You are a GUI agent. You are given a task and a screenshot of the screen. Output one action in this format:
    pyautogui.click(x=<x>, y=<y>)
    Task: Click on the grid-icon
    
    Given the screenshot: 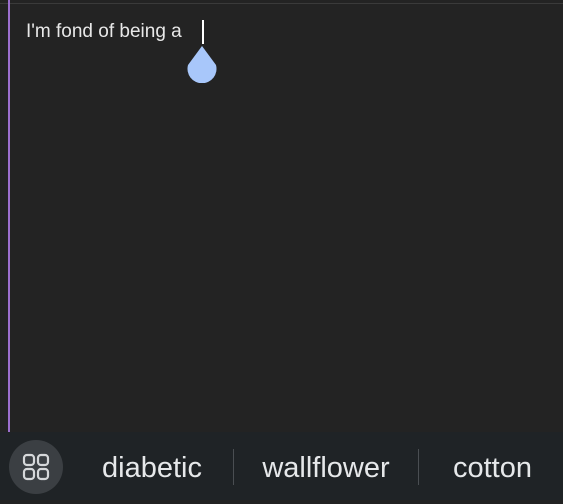 What is the action you would take?
    pyautogui.click(x=36, y=467)
    